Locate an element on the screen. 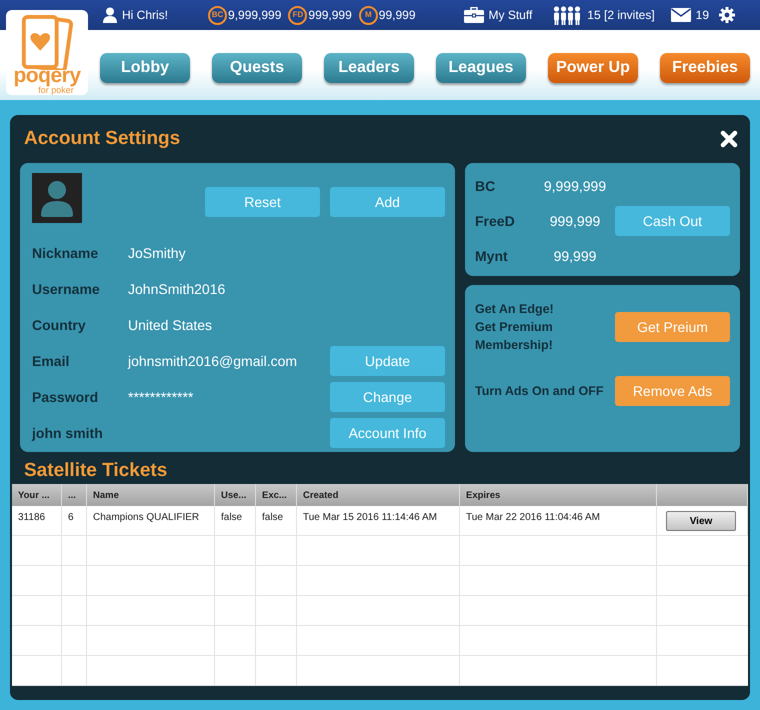 The height and width of the screenshot is (710, 760). balance-amount: 9,999,999 is located at coordinates (575, 186).